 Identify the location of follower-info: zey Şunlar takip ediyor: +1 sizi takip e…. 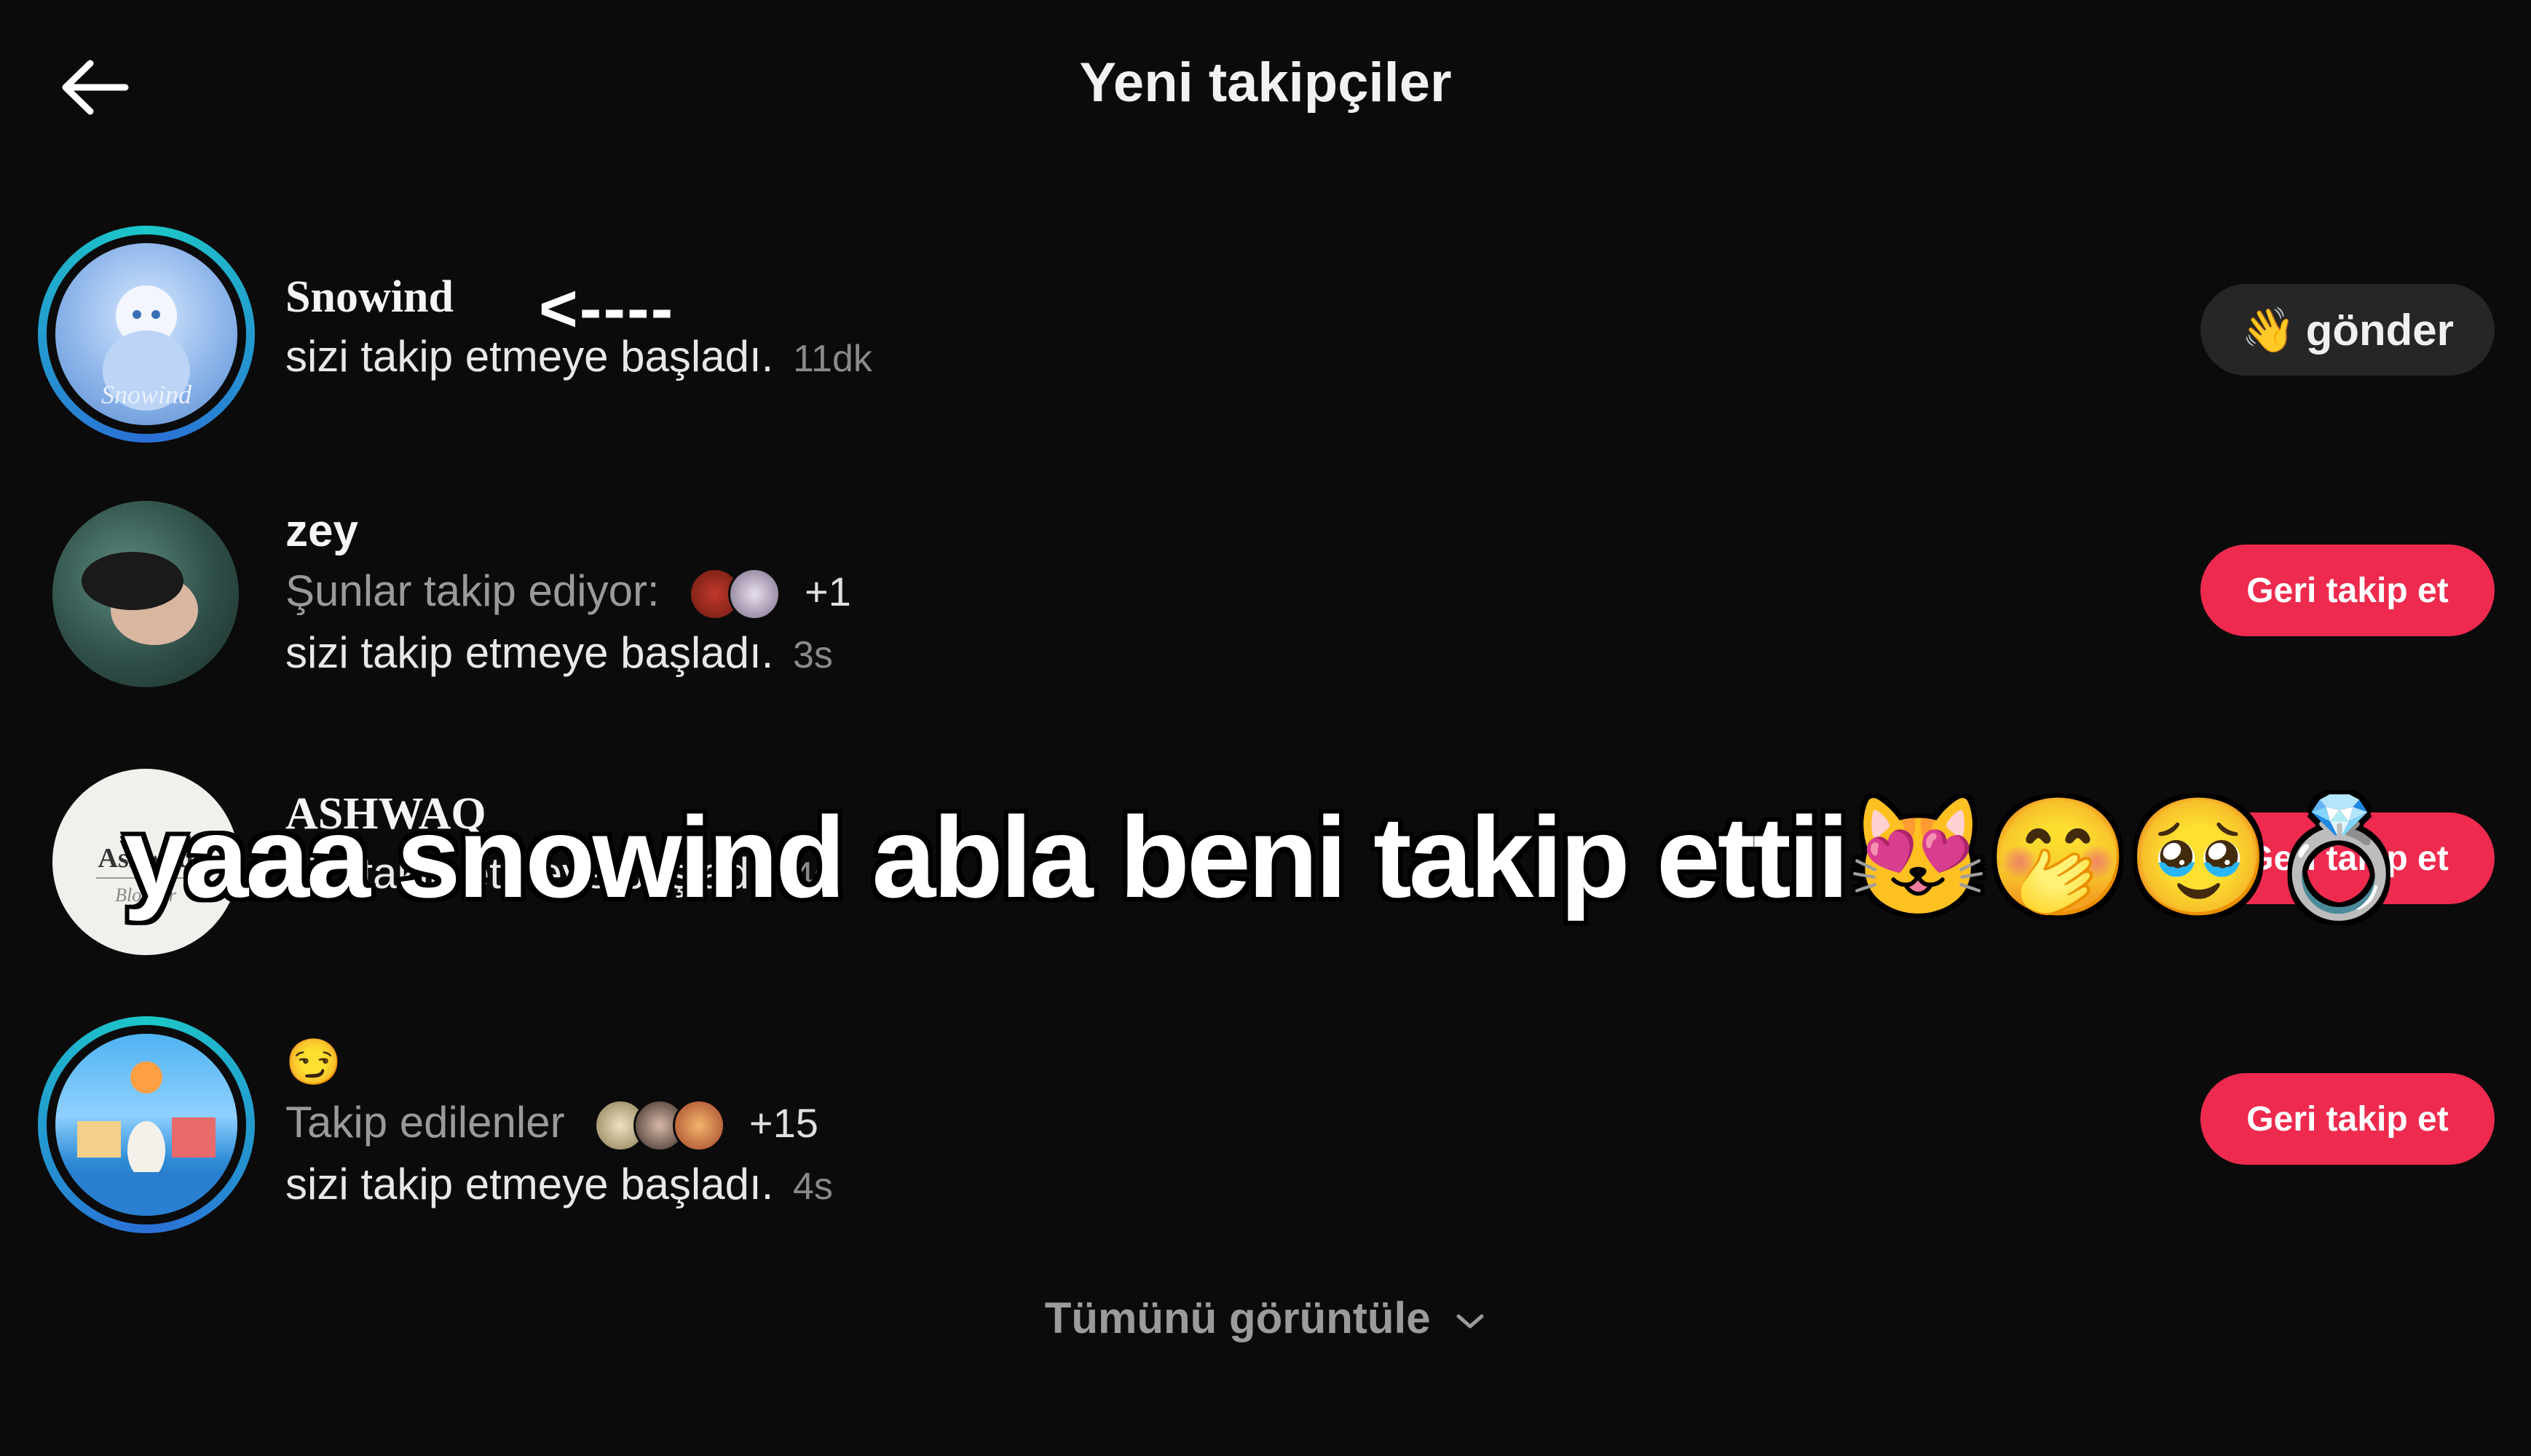
(568, 594).